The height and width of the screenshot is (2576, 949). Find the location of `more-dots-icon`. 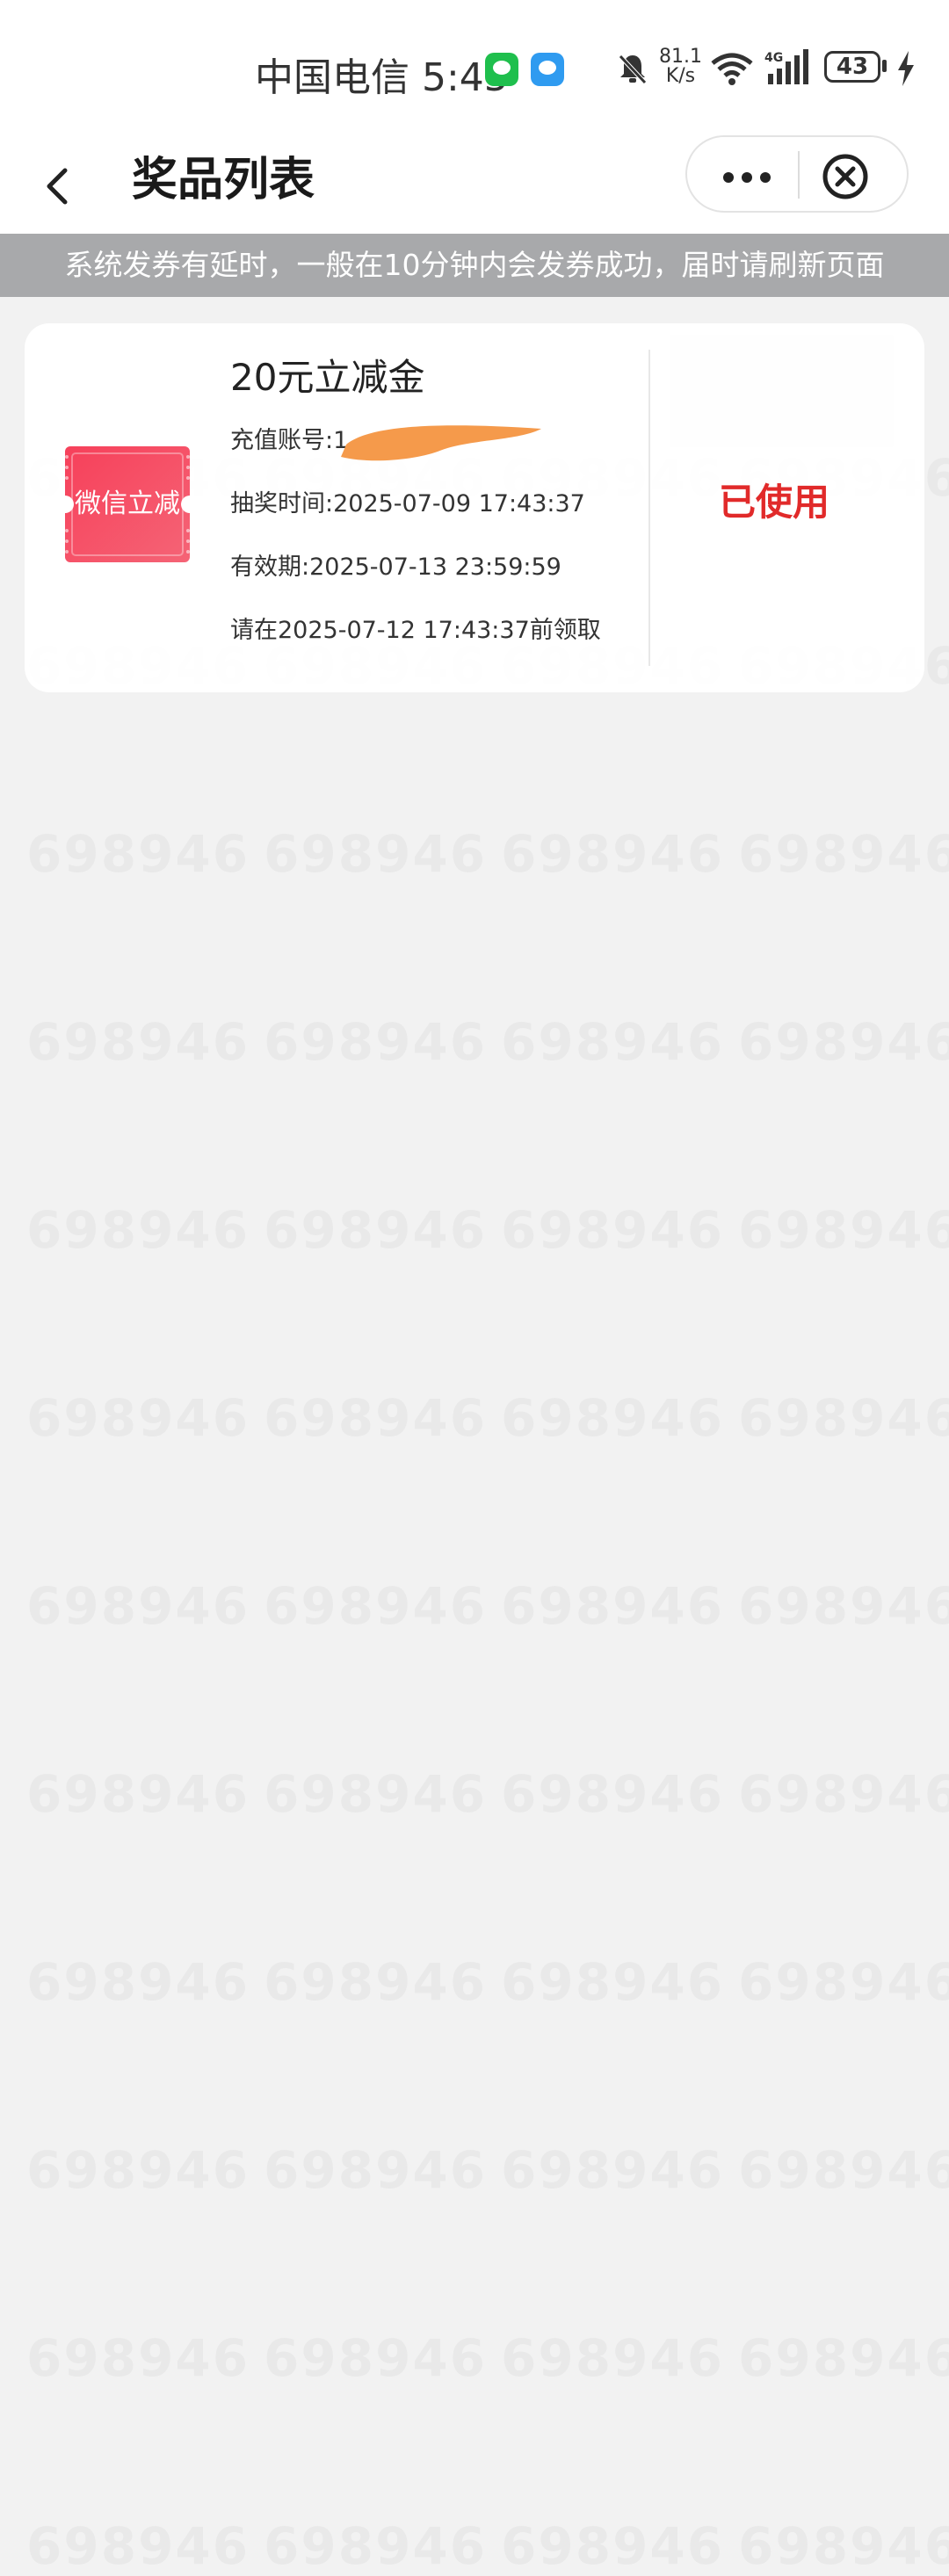

more-dots-icon is located at coordinates (747, 177).